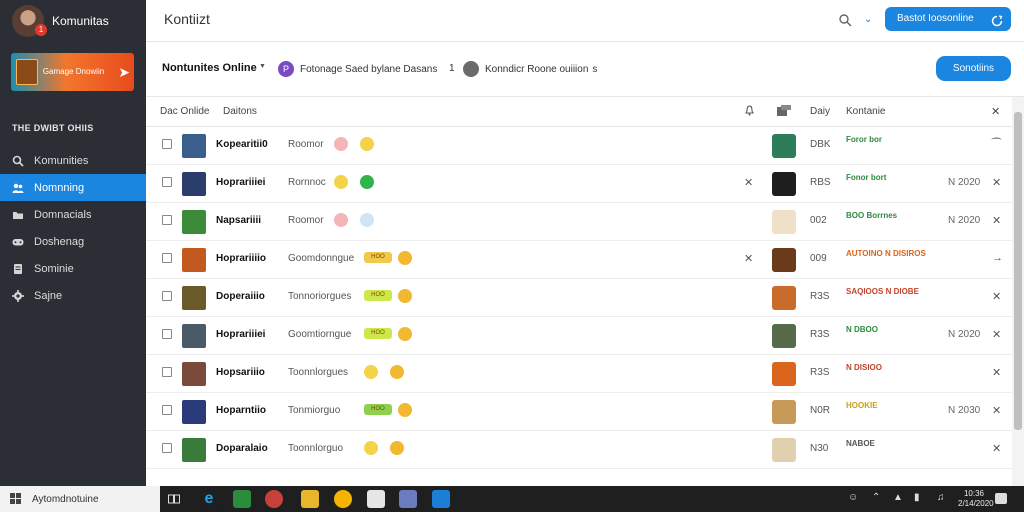  Describe the element at coordinates (80, 499) in the screenshot. I see `taskbar-search: Aytomdnotuine` at that location.